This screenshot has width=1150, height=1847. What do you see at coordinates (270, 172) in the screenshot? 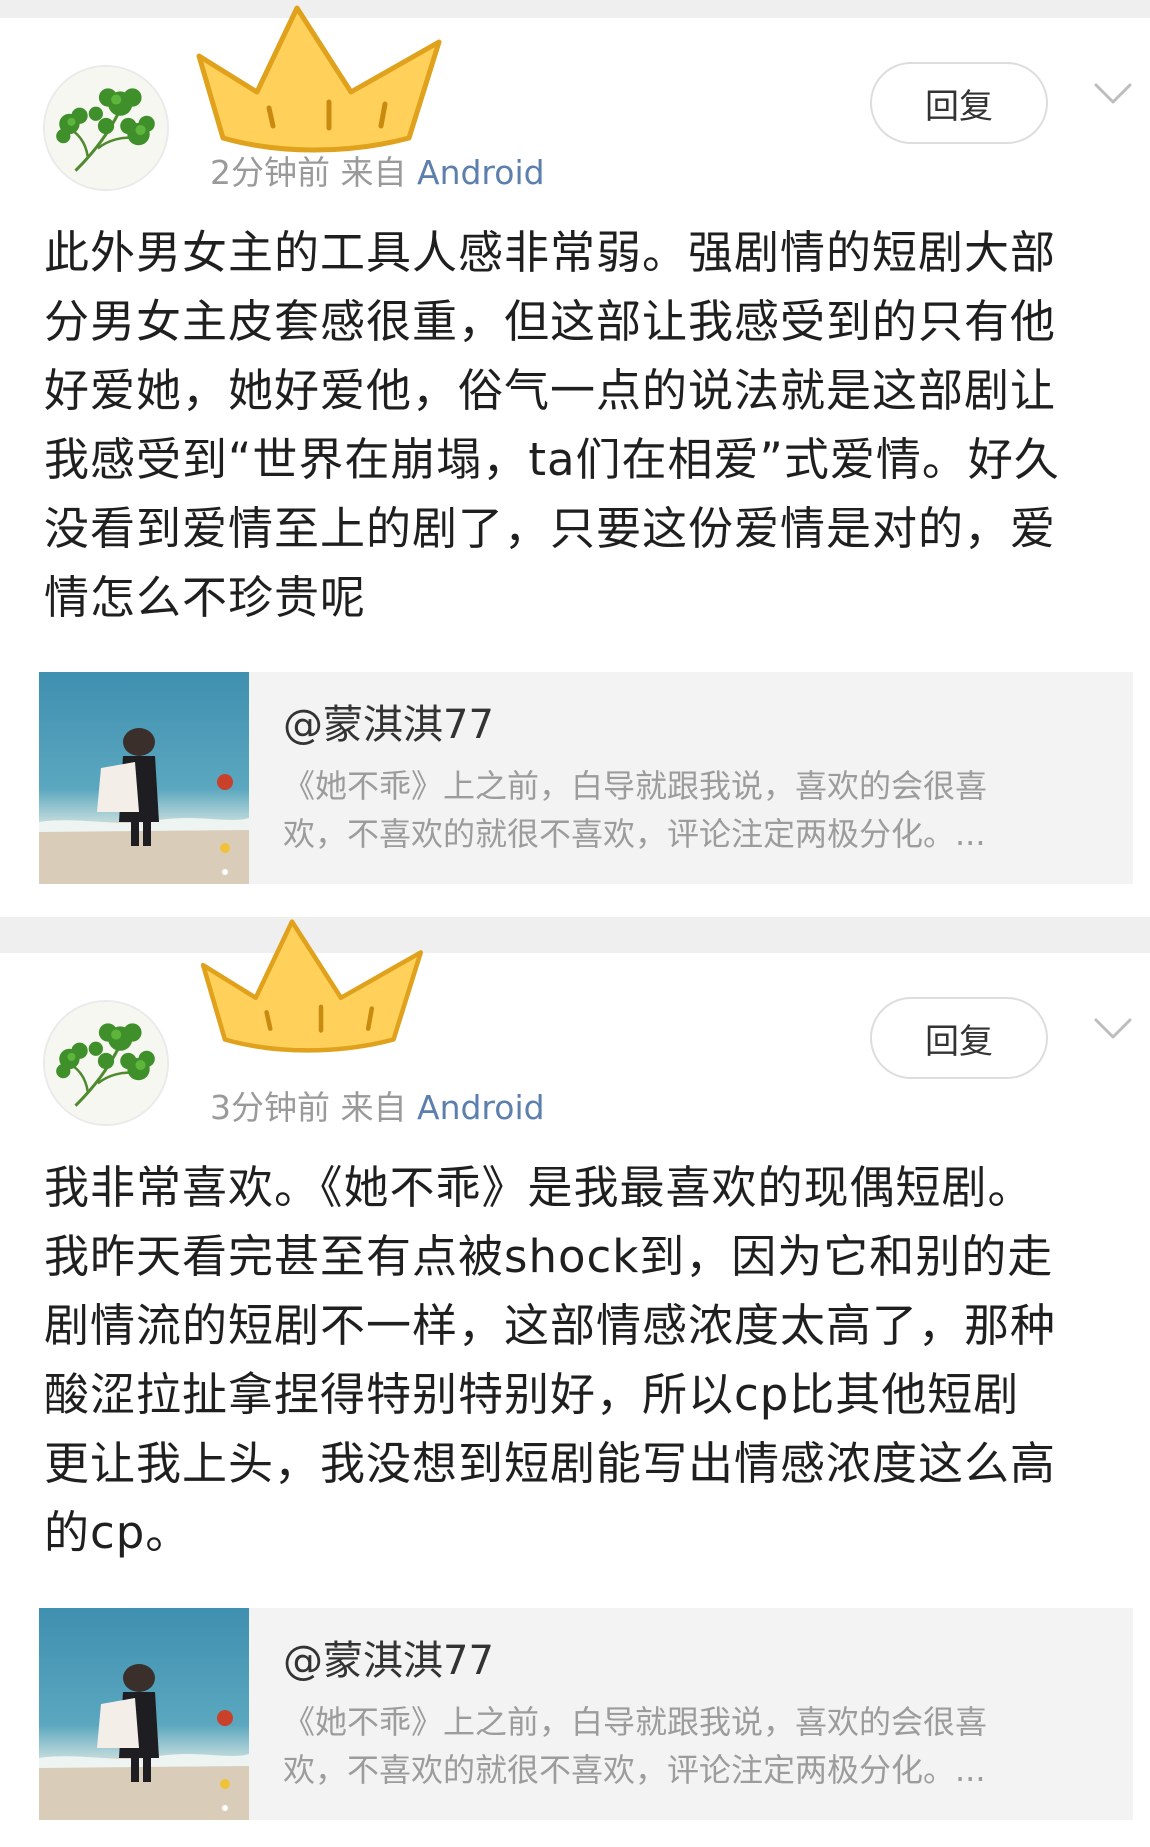
I see `comment-time: 2分钟前` at bounding box center [270, 172].